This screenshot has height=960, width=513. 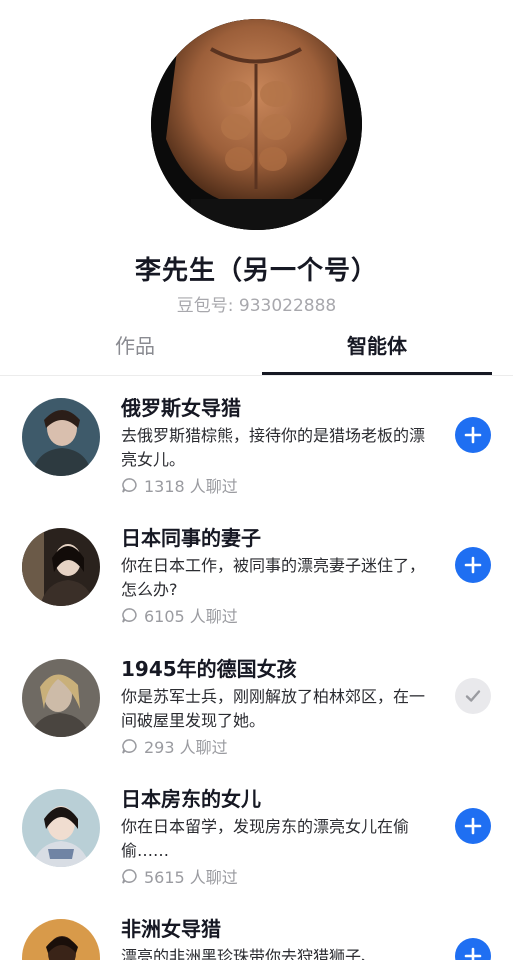 I want to click on chat-count-text: 293 人聊过, so click(x=186, y=747).